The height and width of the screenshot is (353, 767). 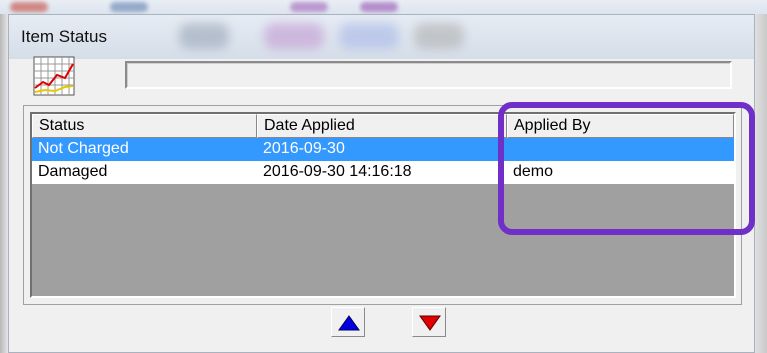 I want to click on dialog-title: Item Status, so click(x=64, y=36).